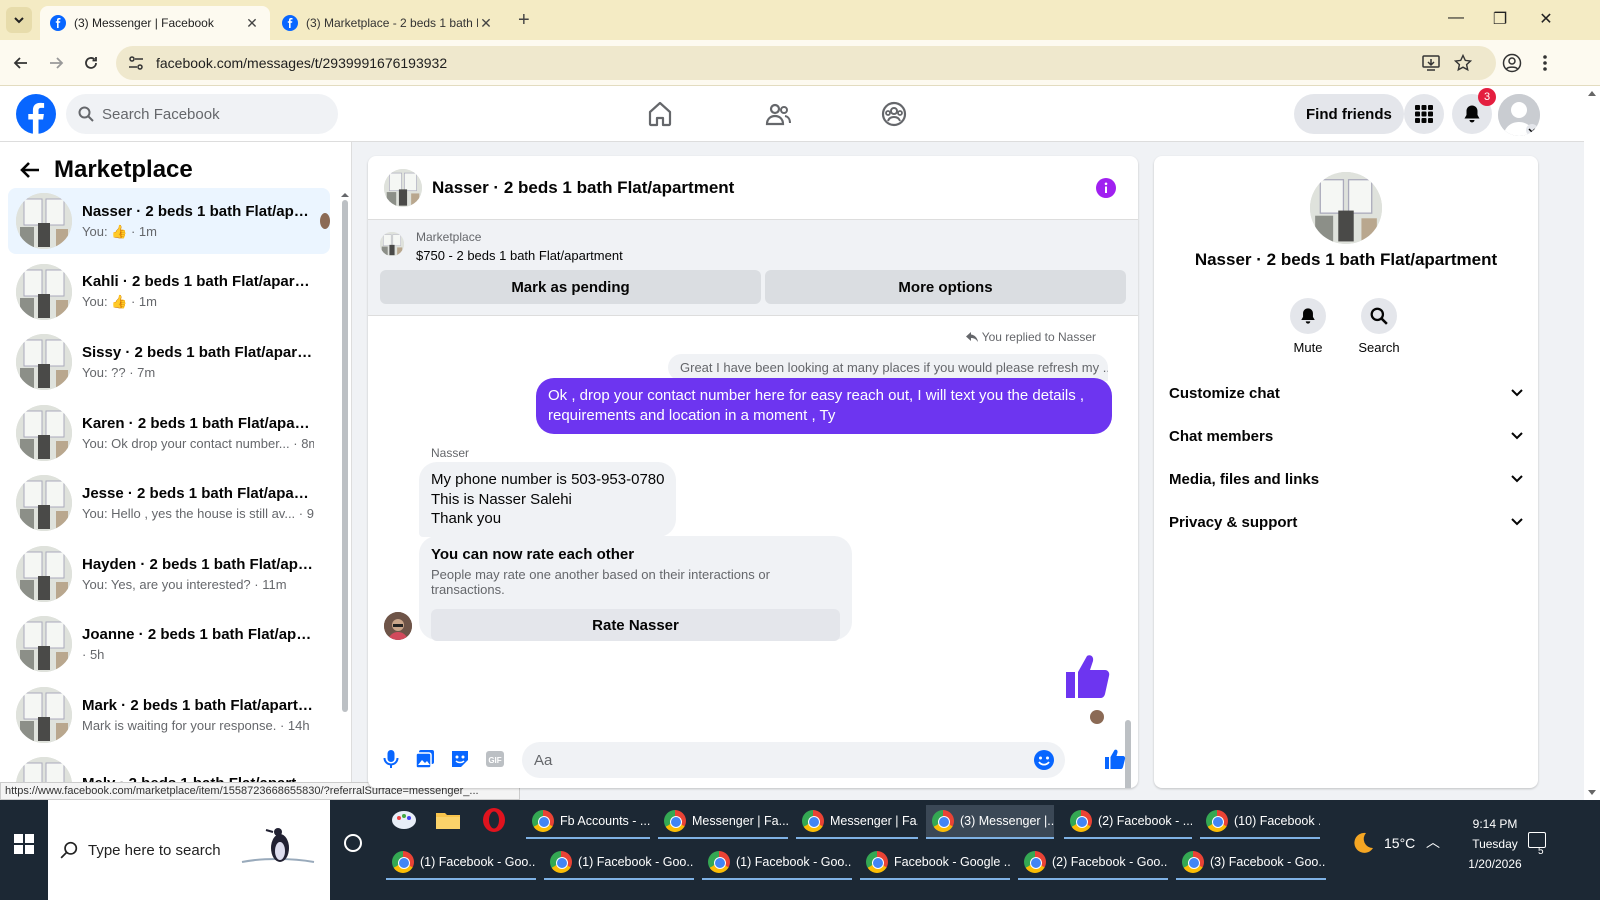 Image resolution: width=1600 pixels, height=900 pixels. Describe the element at coordinates (1346, 522) in the screenshot. I see `details-section-row: Privacy & support` at that location.